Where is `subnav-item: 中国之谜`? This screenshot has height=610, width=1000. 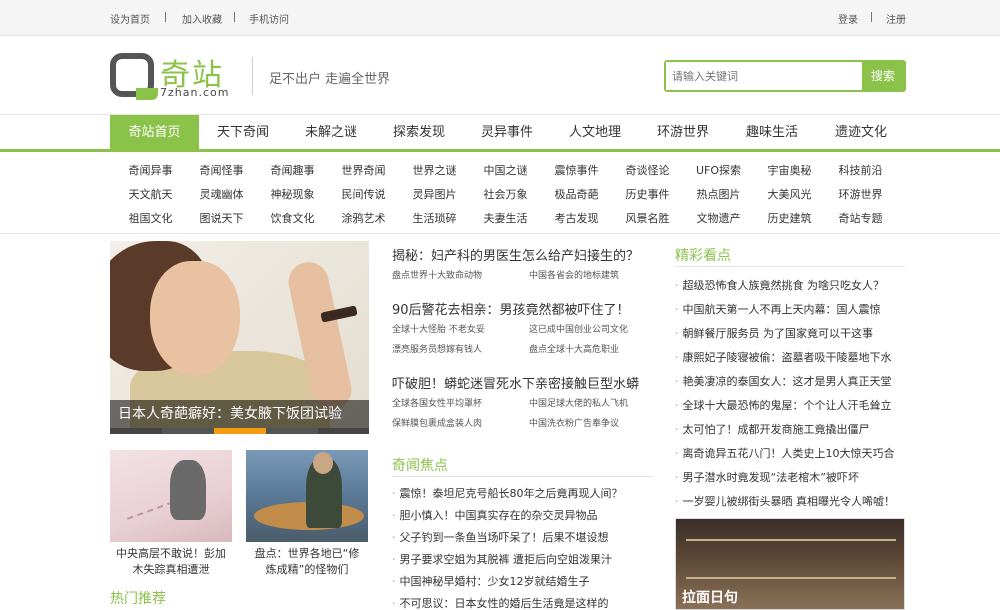
subnav-item: 中国之谜 is located at coordinates (505, 170).